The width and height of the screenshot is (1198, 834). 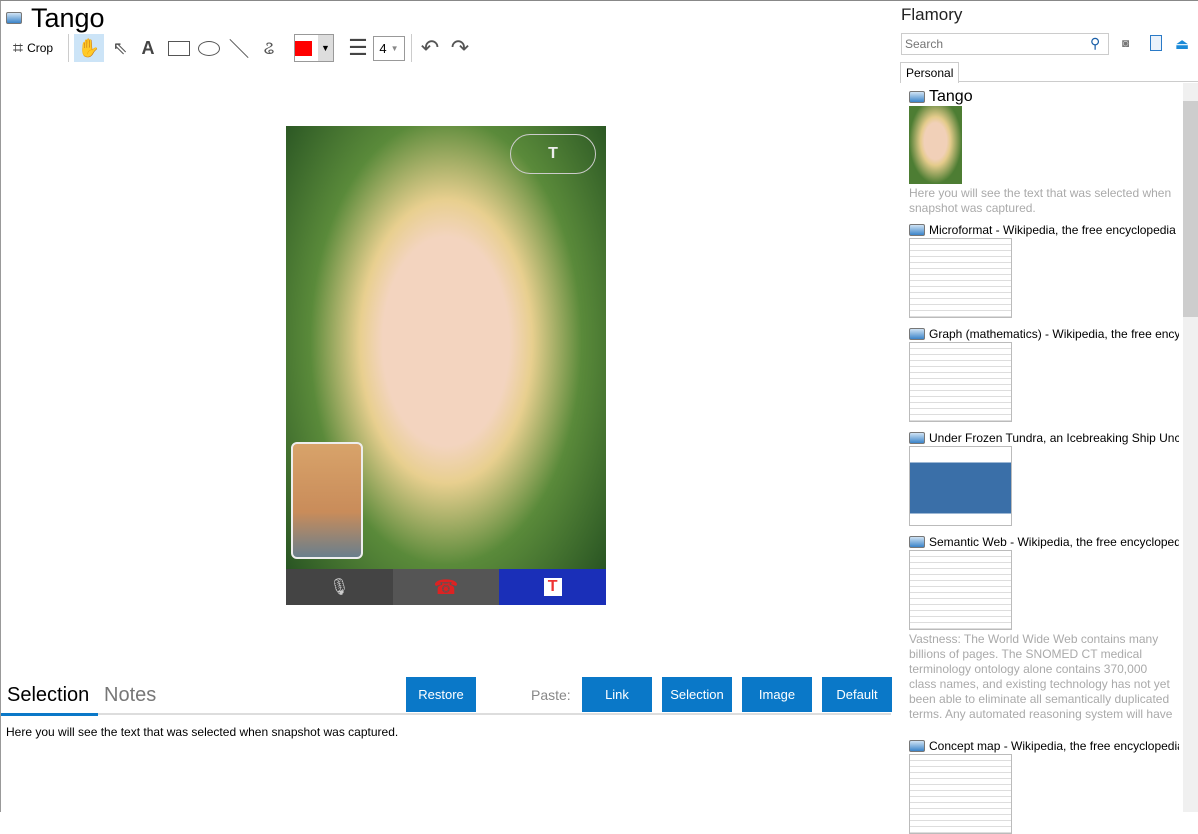 I want to click on tab-notes: Notes, so click(x=130, y=695).